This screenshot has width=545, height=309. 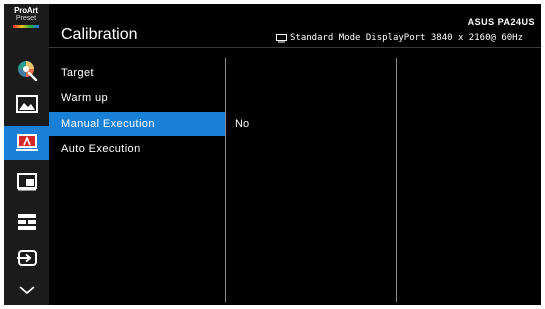 I want to click on logo-color-bar, so click(x=26, y=26).